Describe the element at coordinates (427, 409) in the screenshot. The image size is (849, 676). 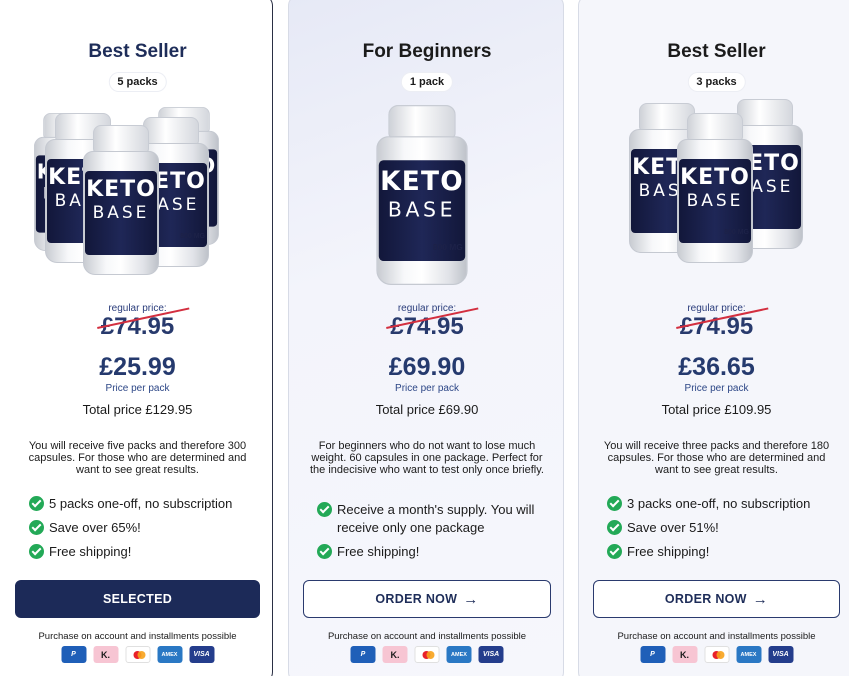
I see `total-price: Total price £69.90` at that location.